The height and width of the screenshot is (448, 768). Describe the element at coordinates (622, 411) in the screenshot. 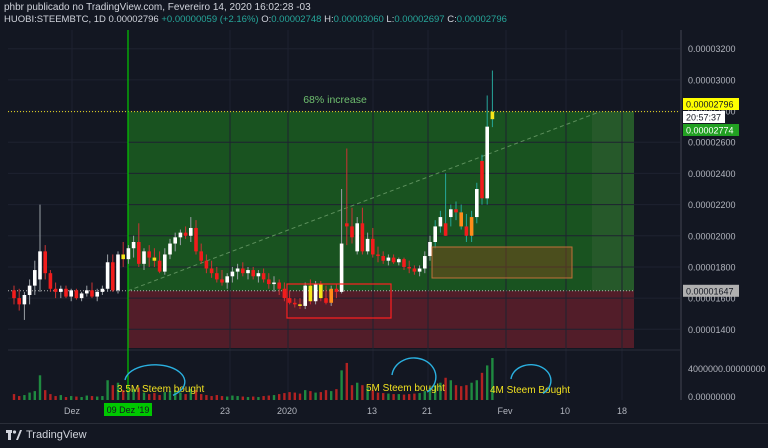

I see `x-tick-label: 18` at that location.